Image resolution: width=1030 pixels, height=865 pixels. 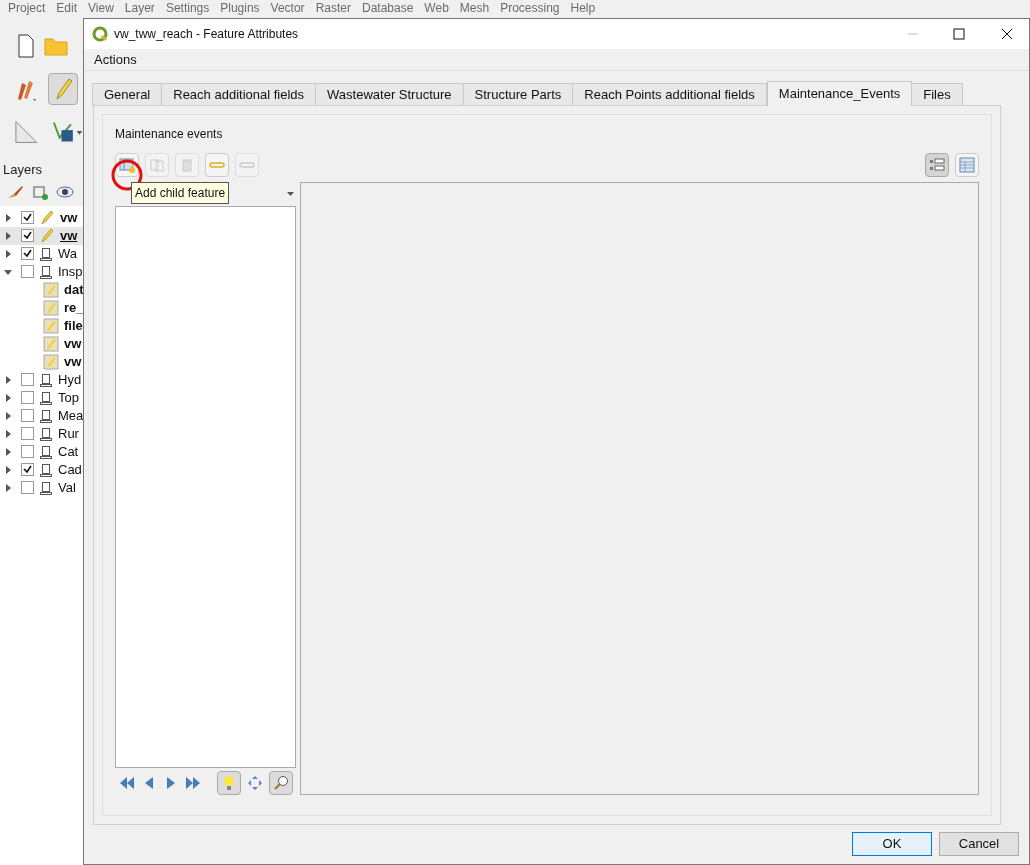 What do you see at coordinates (41, 379) in the screenshot?
I see `tree-row: Hyd` at bounding box center [41, 379].